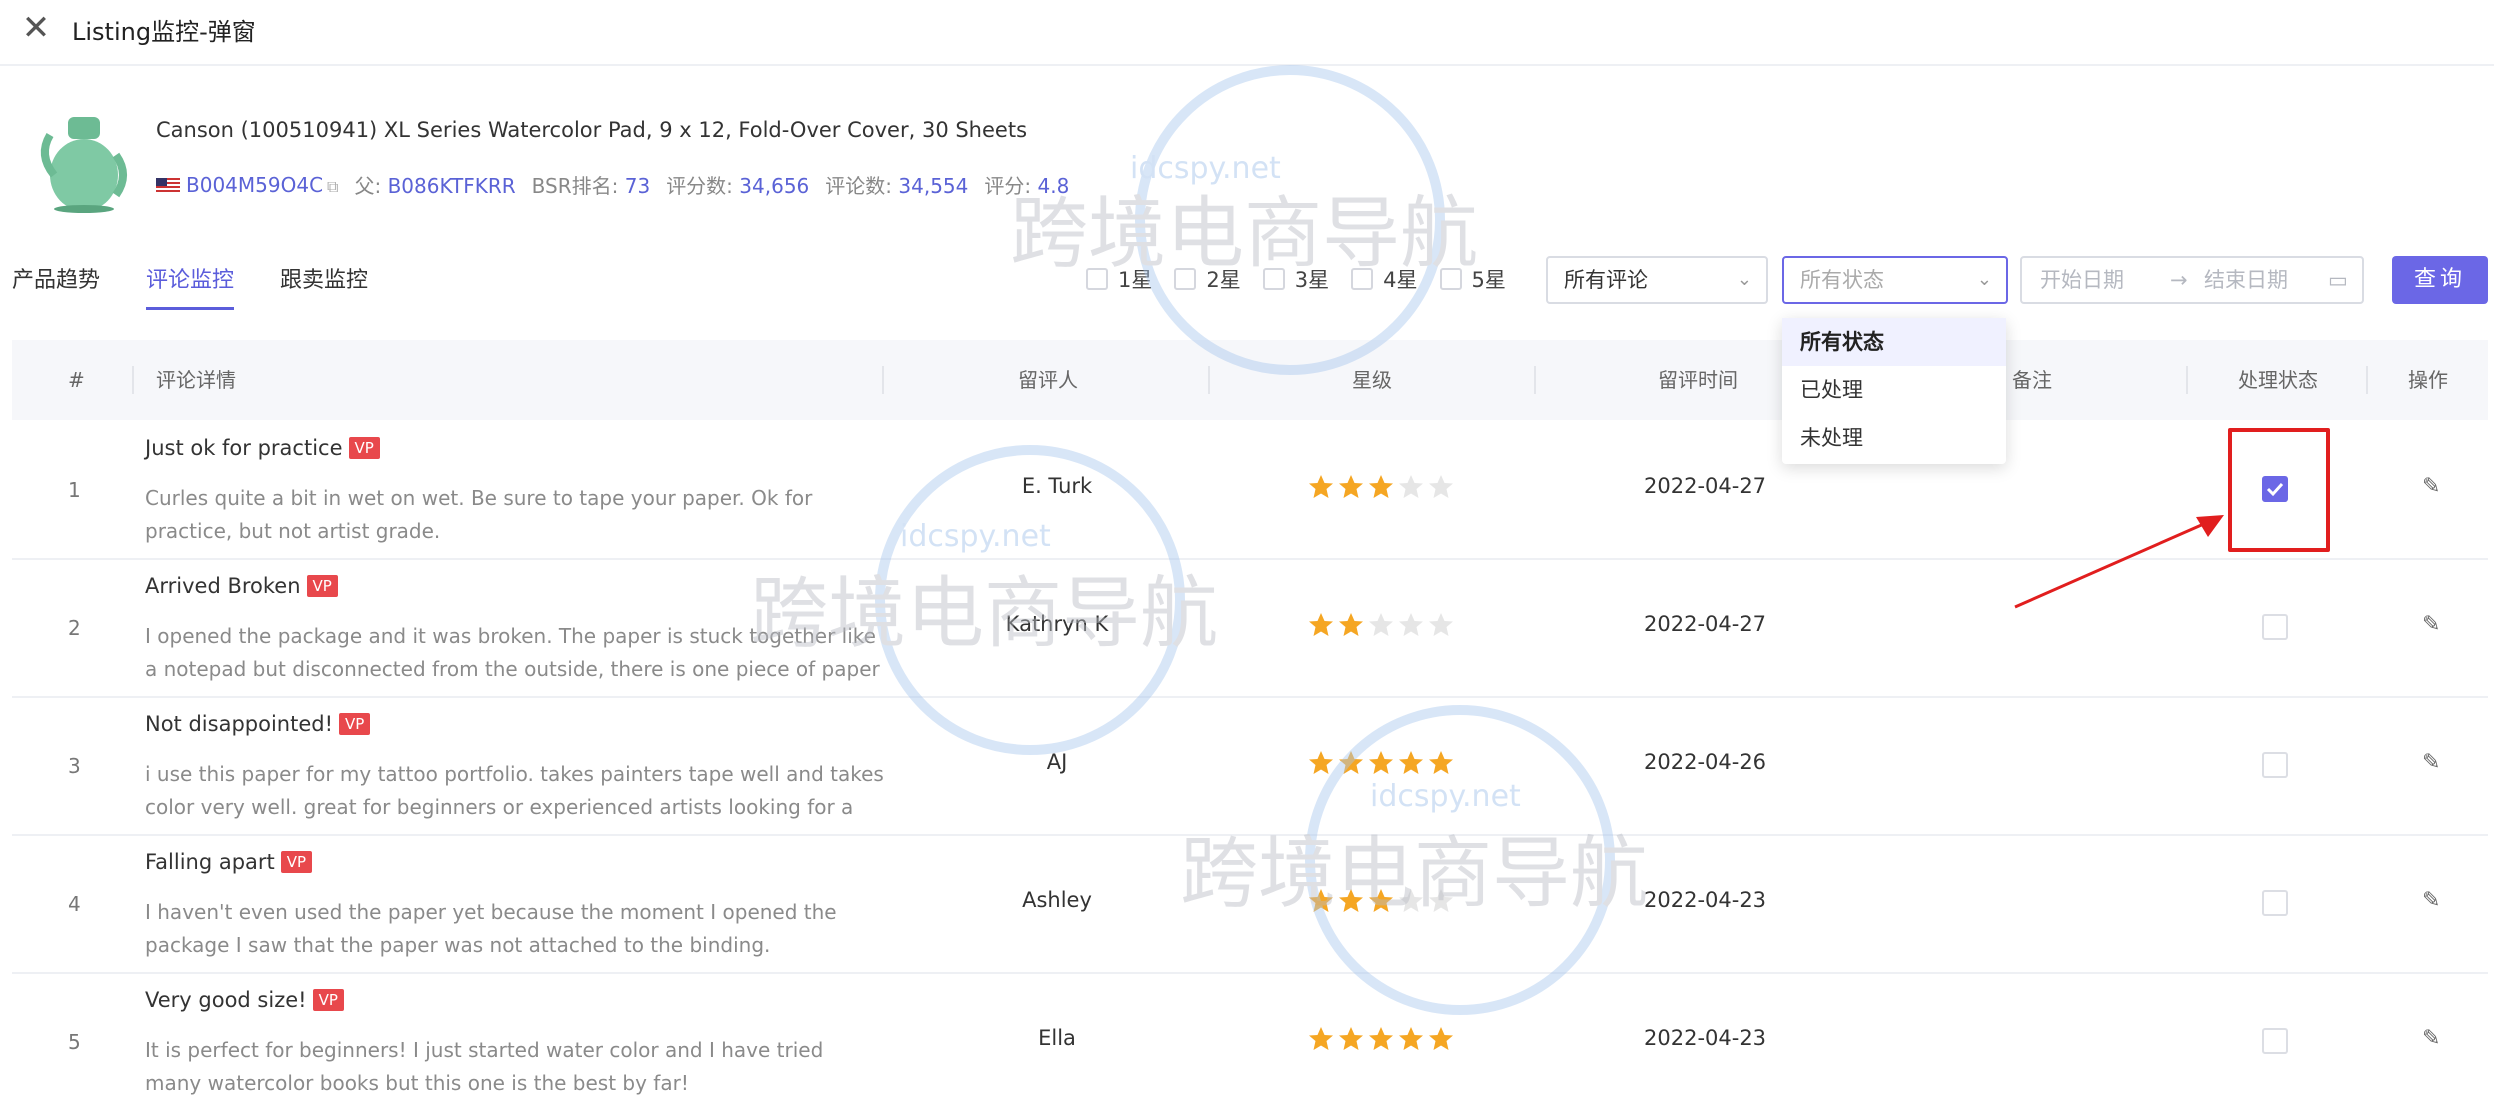 The image size is (2494, 1104). I want to click on watermark-site: idcspy.net, so click(1205, 168).